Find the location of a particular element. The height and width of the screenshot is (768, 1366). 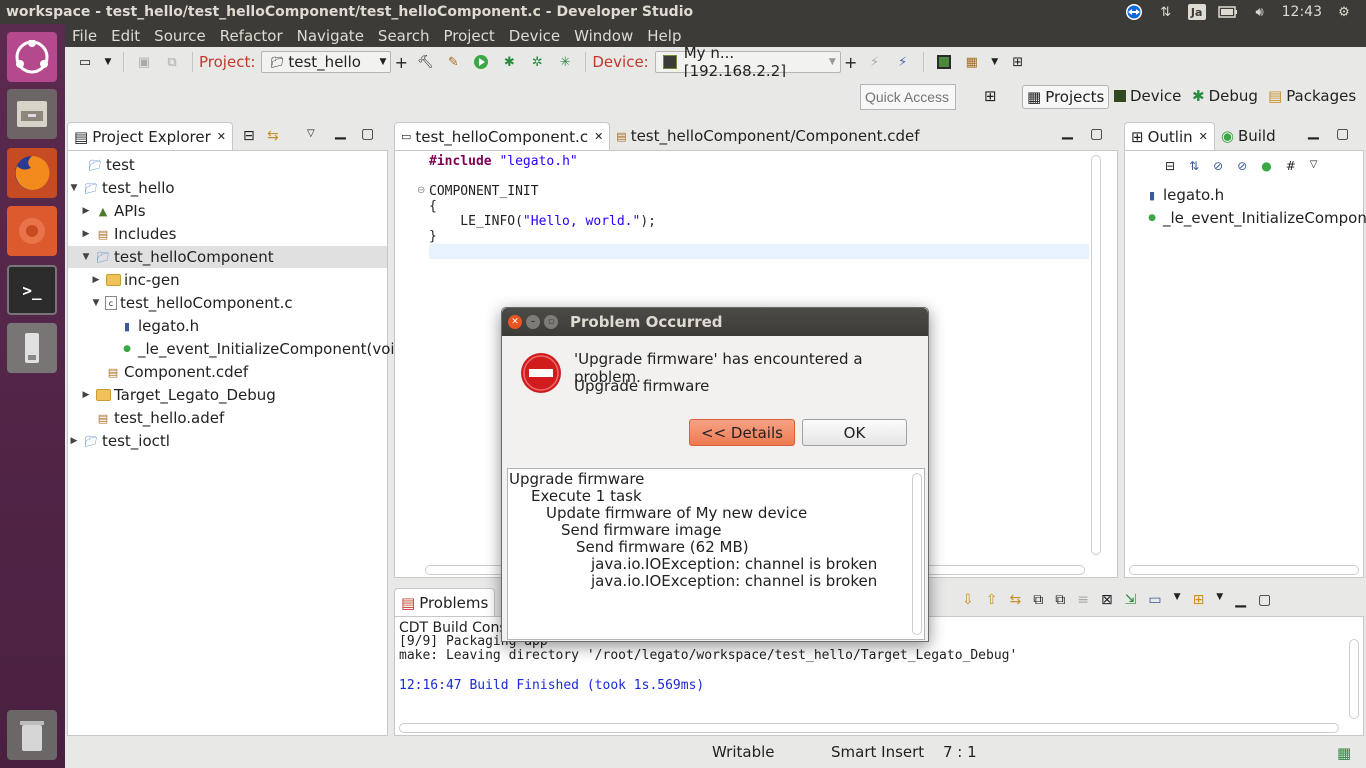

tree-item-test-ioctl: ▶ 📁︎ test_ioctl is located at coordinates (119, 441).